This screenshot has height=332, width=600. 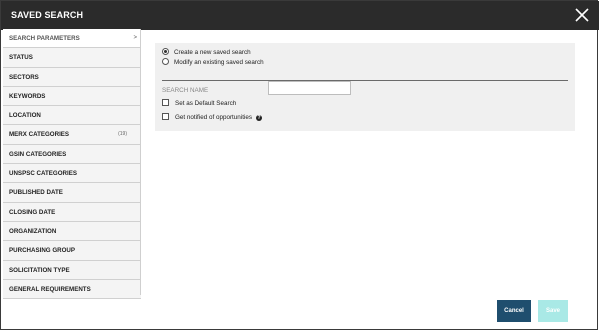 I want to click on form-divider, so click(x=365, y=80).